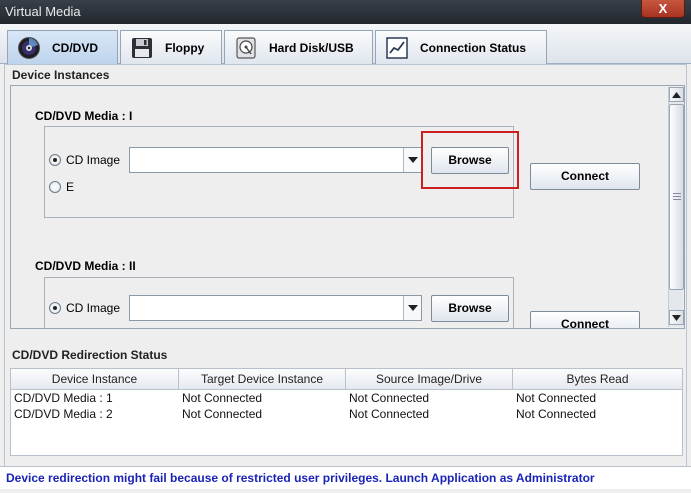 This screenshot has height=493, width=691. What do you see at coordinates (311, 47) in the screenshot?
I see `tab-label: Hard Disk/USB` at bounding box center [311, 47].